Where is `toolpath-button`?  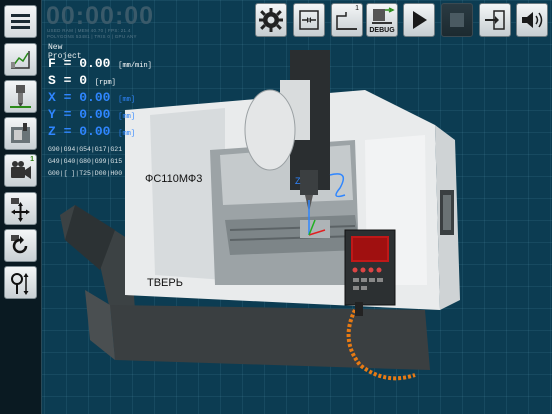 toolpath-button is located at coordinates (20, 59).